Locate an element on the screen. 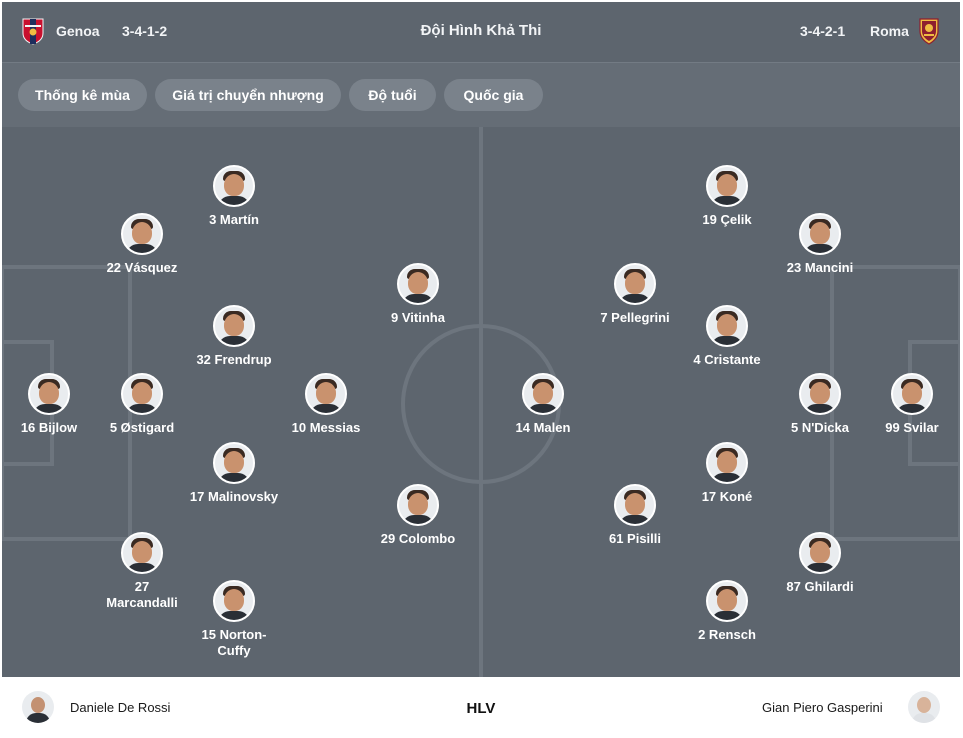  player-label: 15 Norton-Cuffy is located at coordinates (234, 642).